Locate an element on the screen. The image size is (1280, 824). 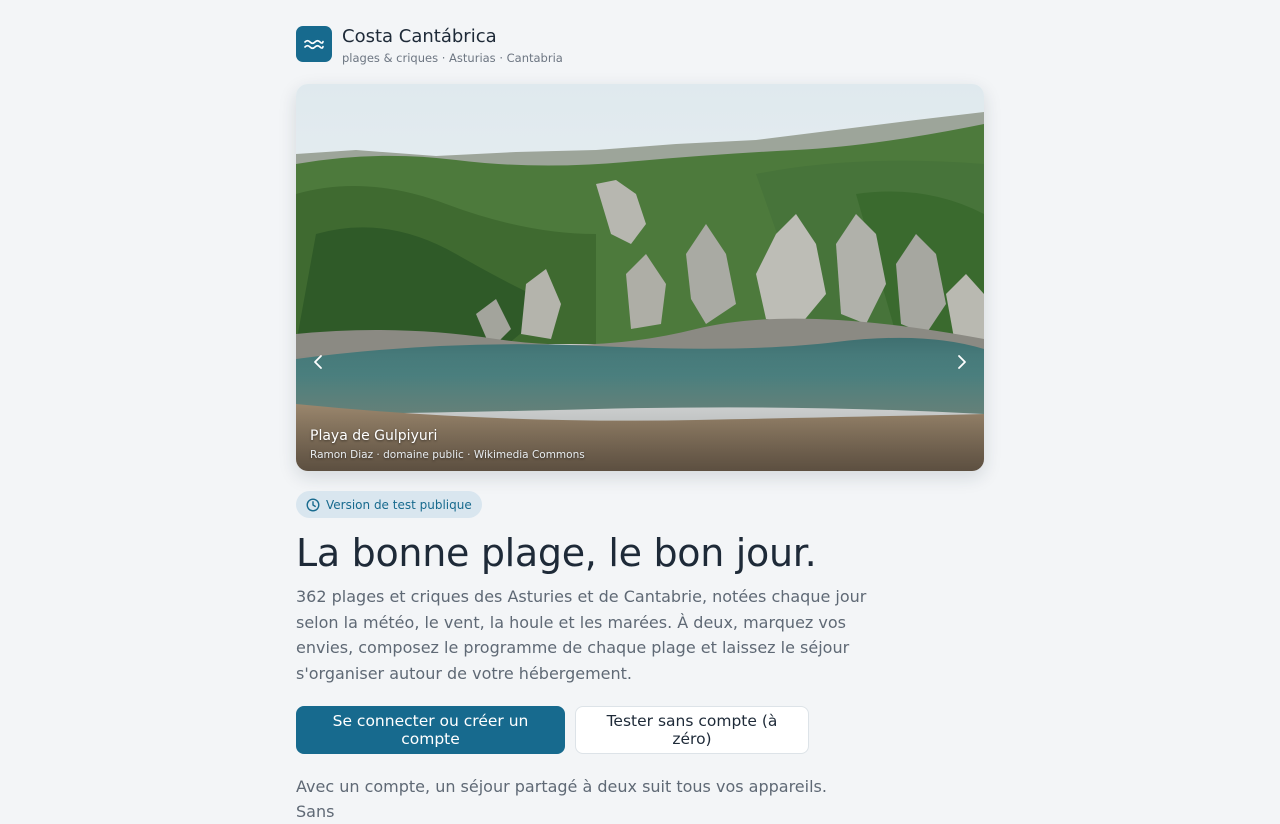
waves-icon is located at coordinates (314, 44).